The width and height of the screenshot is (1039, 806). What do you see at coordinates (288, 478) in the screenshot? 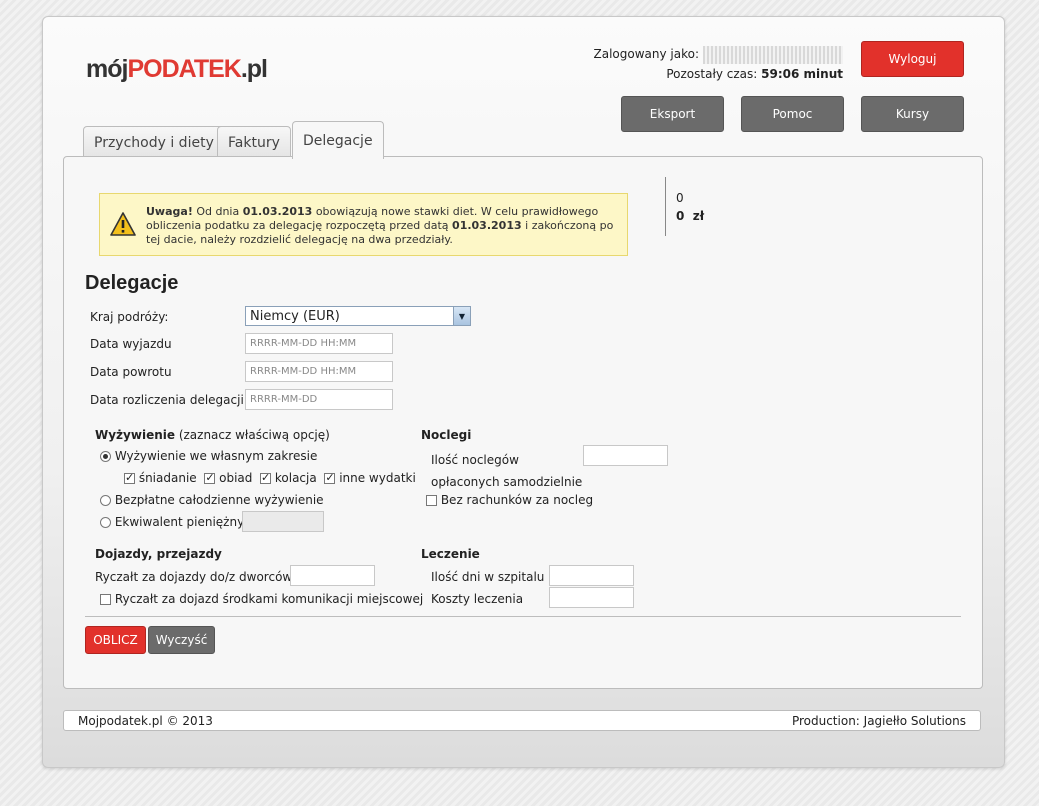
I see `dinner-option: kolacja` at bounding box center [288, 478].